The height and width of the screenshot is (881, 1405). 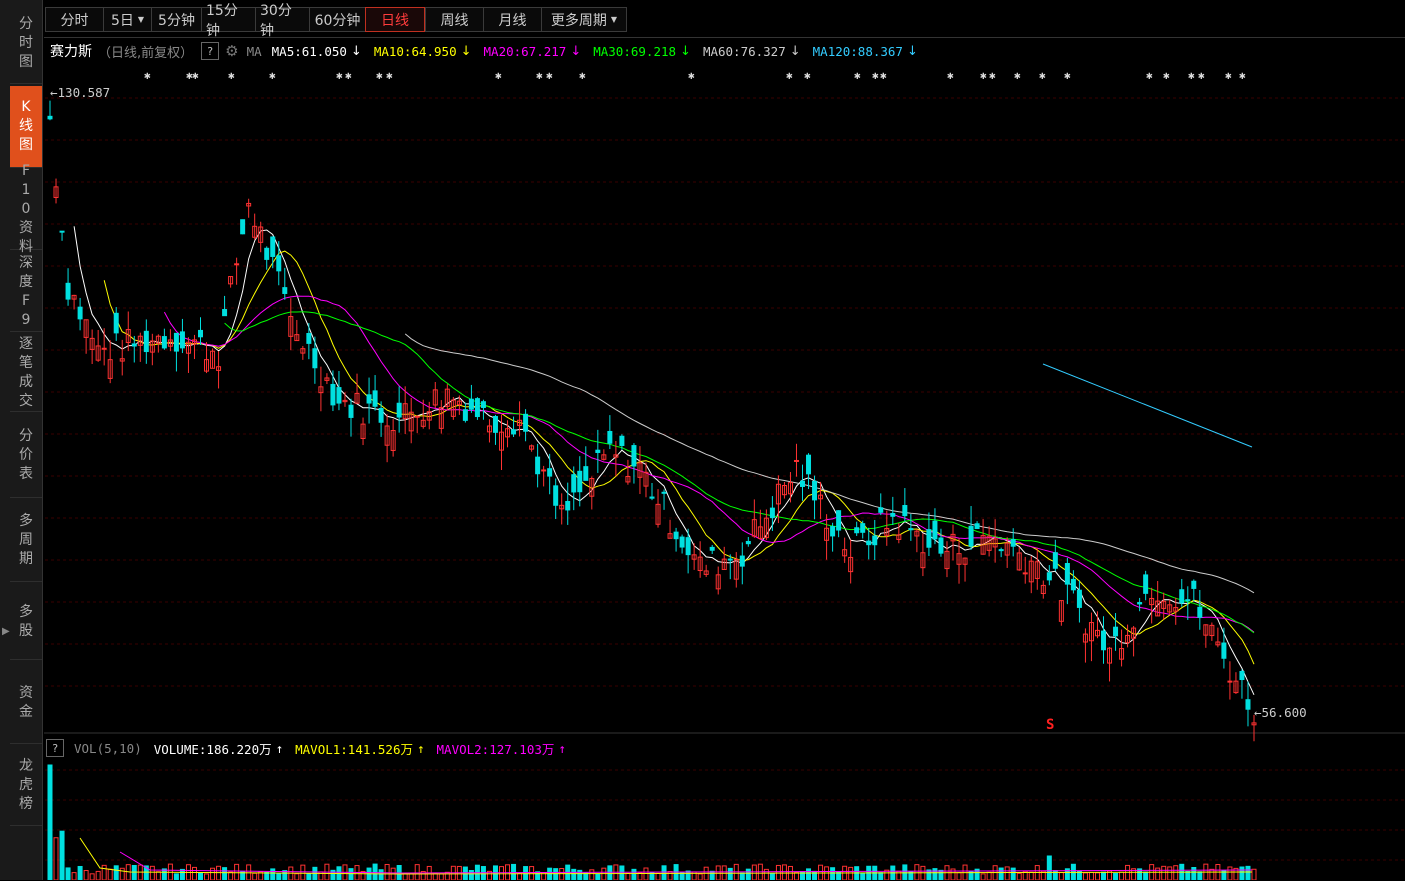 I want to click on ma-value: MA5:61.050, so click(x=309, y=51).